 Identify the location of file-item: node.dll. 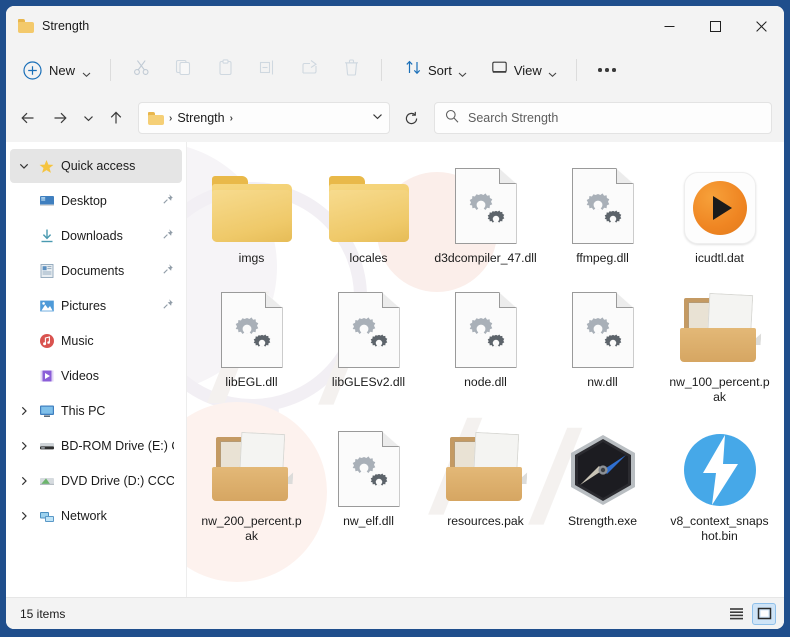
(485, 343).